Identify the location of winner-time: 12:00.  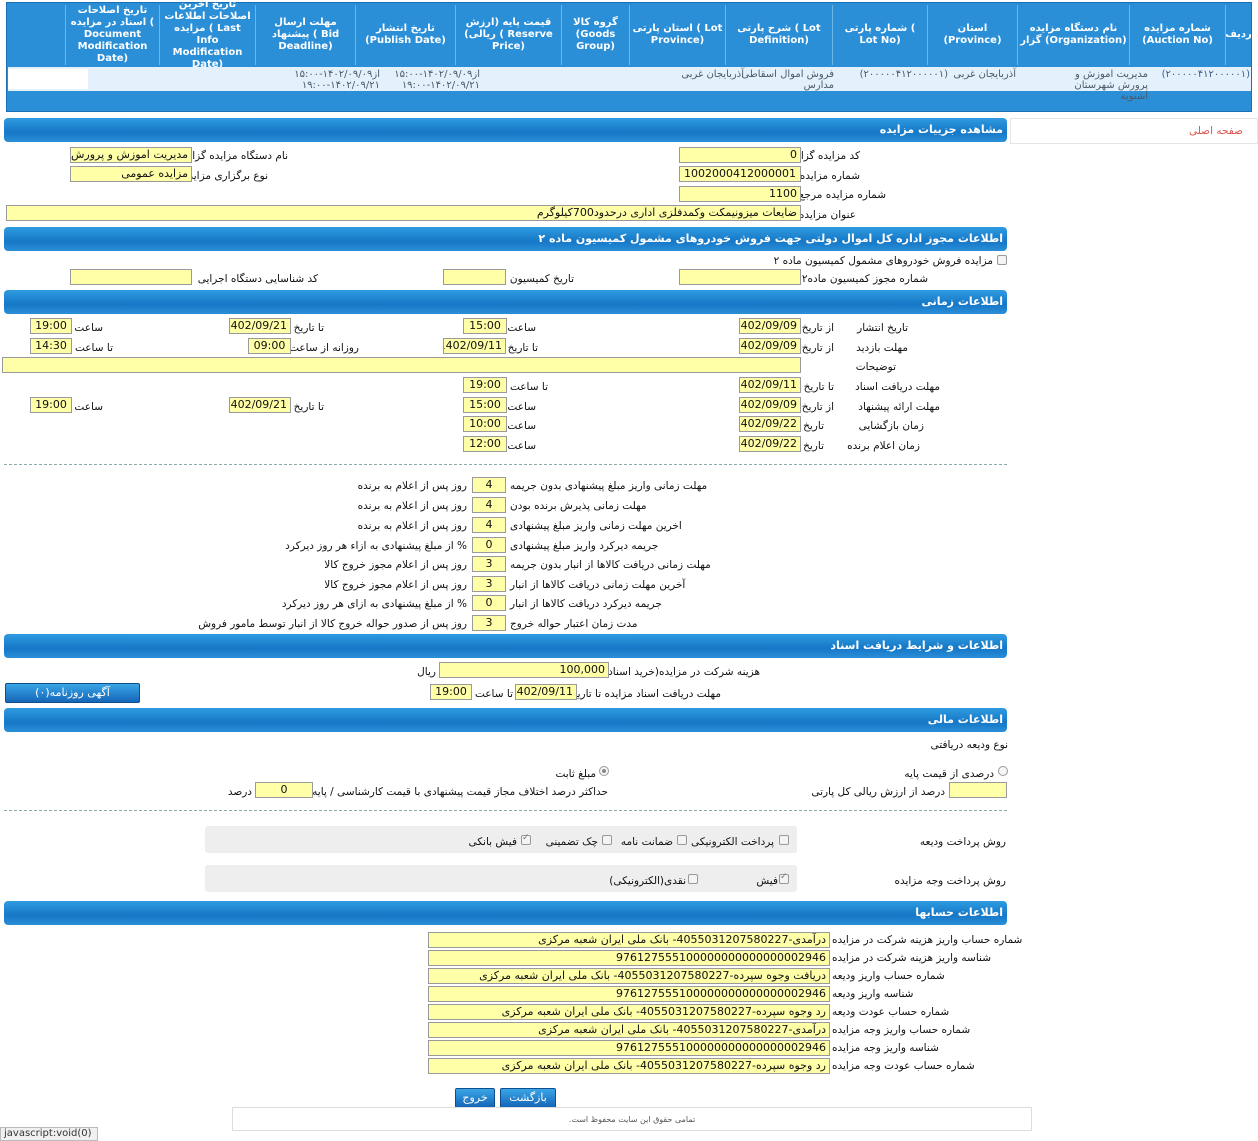
(485, 444).